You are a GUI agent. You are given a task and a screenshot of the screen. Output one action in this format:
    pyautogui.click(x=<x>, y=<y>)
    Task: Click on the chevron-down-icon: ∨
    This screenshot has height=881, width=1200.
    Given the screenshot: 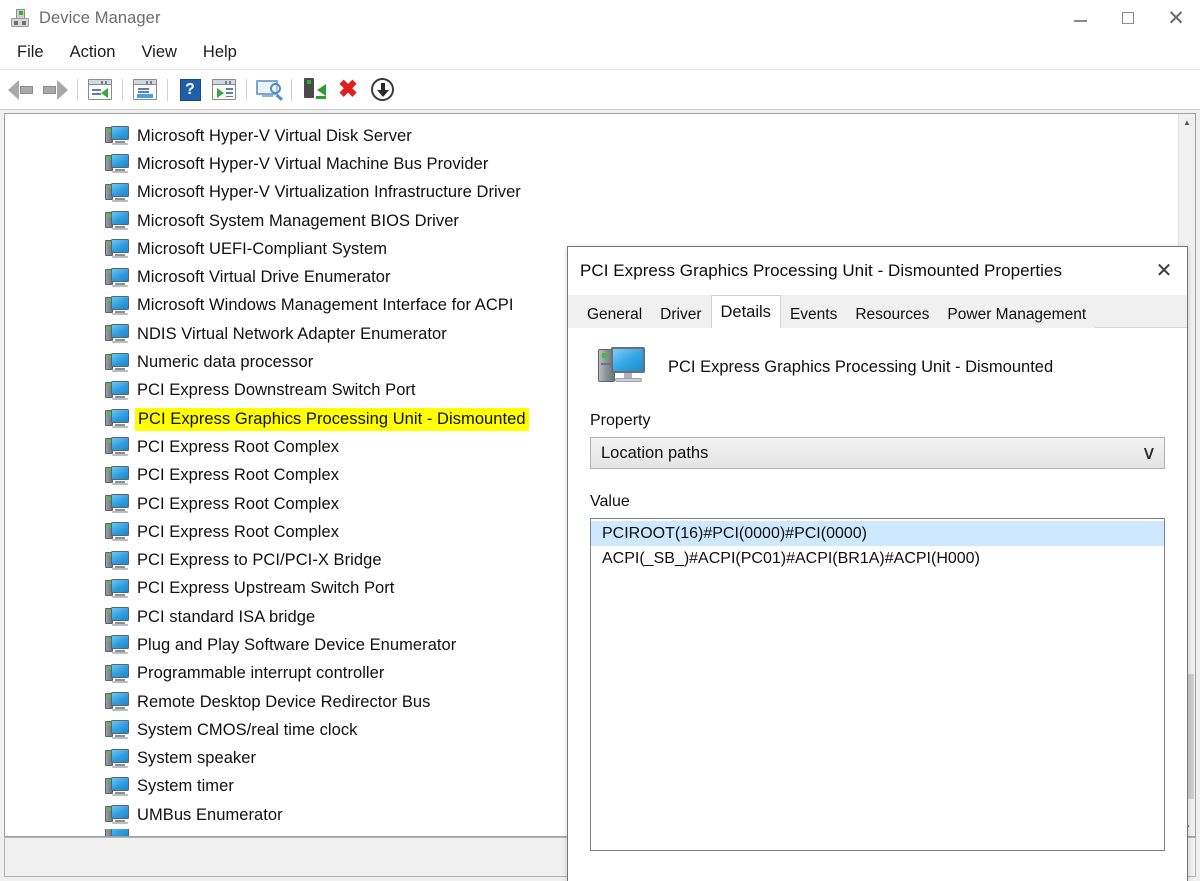 What is the action you would take?
    pyautogui.click(x=1149, y=453)
    